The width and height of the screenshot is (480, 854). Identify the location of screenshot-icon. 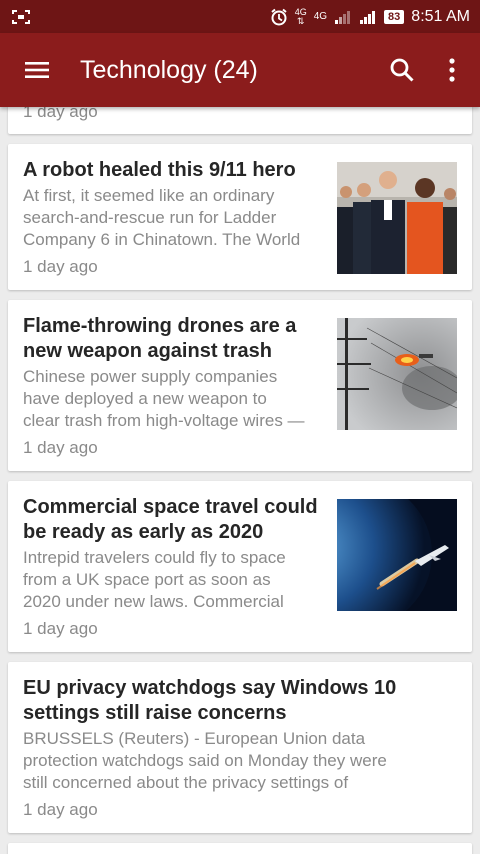
(21, 16).